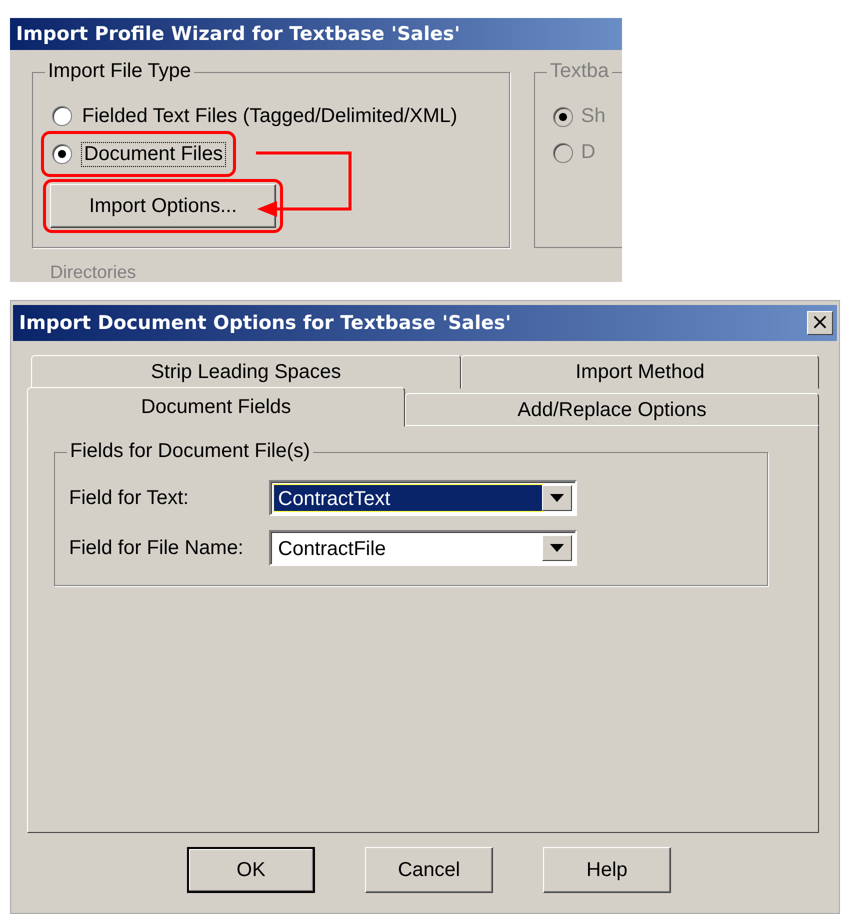 The image size is (842, 914). Describe the element at coordinates (119, 71) in the screenshot. I see `group-label: Import File Type` at that location.